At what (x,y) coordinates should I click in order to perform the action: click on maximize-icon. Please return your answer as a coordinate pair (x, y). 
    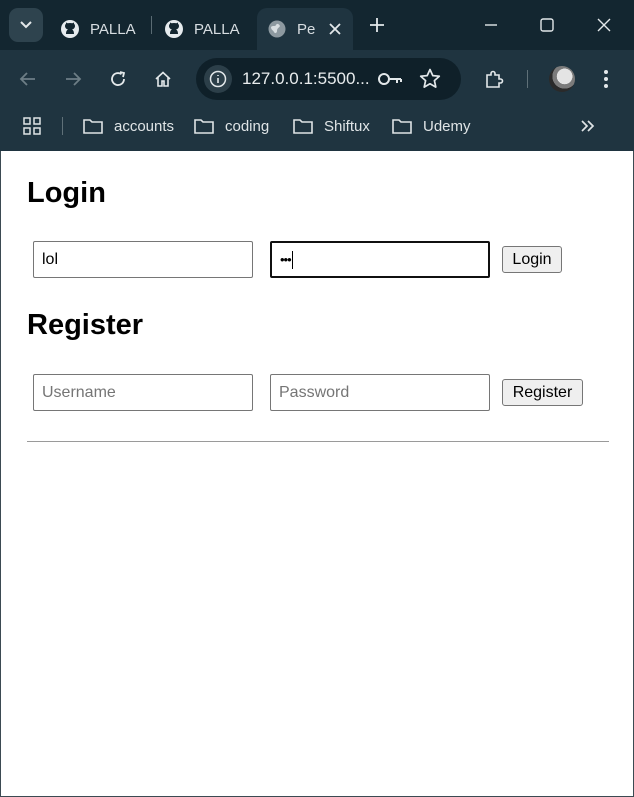
    Looking at the image, I should click on (547, 25).